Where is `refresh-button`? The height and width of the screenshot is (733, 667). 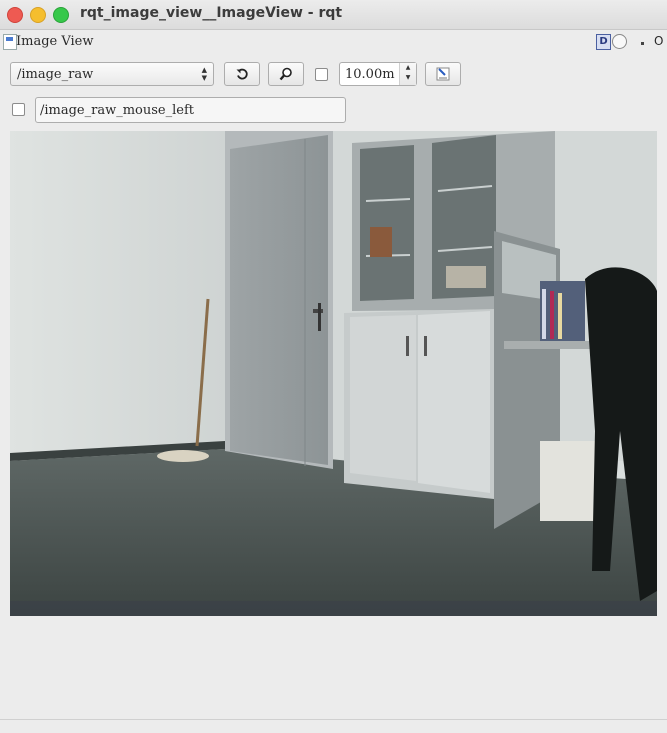 refresh-button is located at coordinates (242, 74).